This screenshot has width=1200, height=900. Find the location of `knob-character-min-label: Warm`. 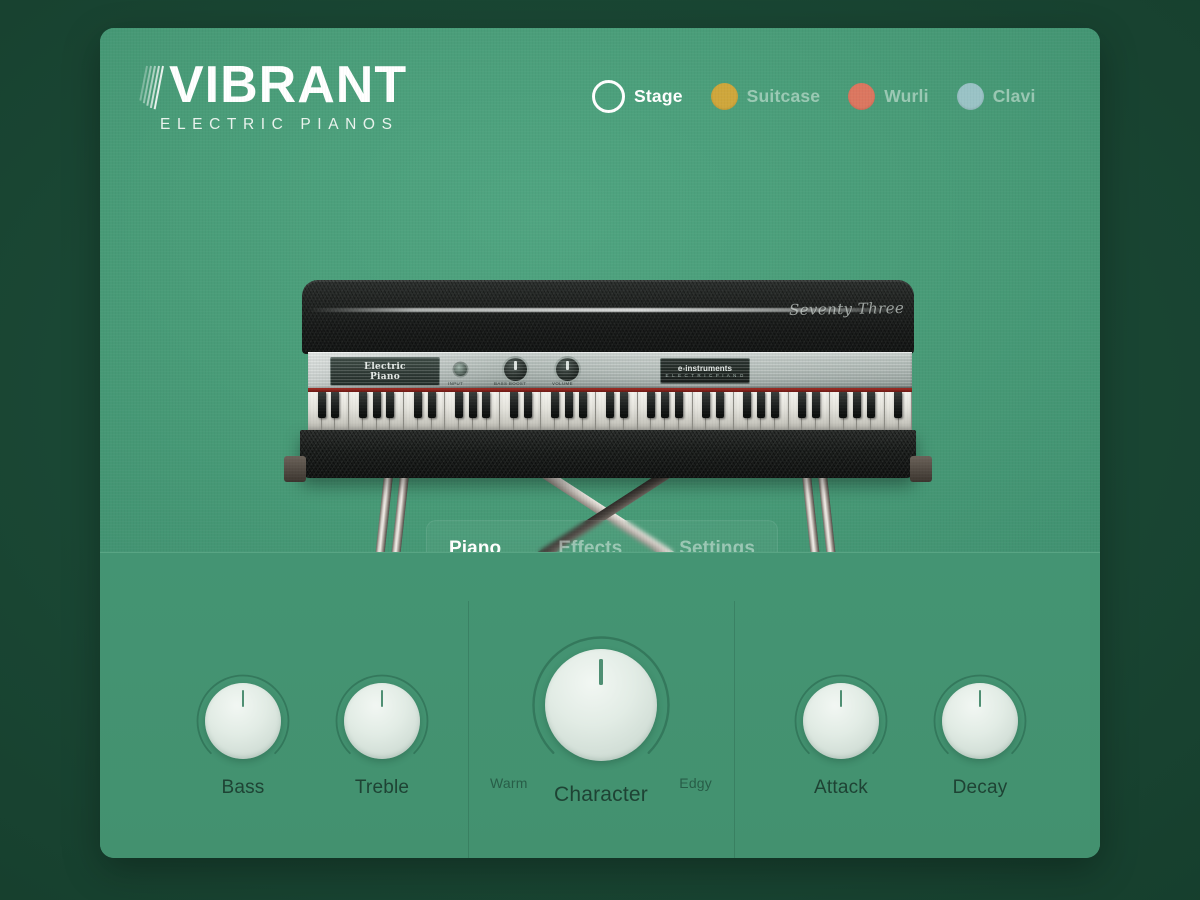

knob-character-min-label: Warm is located at coordinates (509, 783).